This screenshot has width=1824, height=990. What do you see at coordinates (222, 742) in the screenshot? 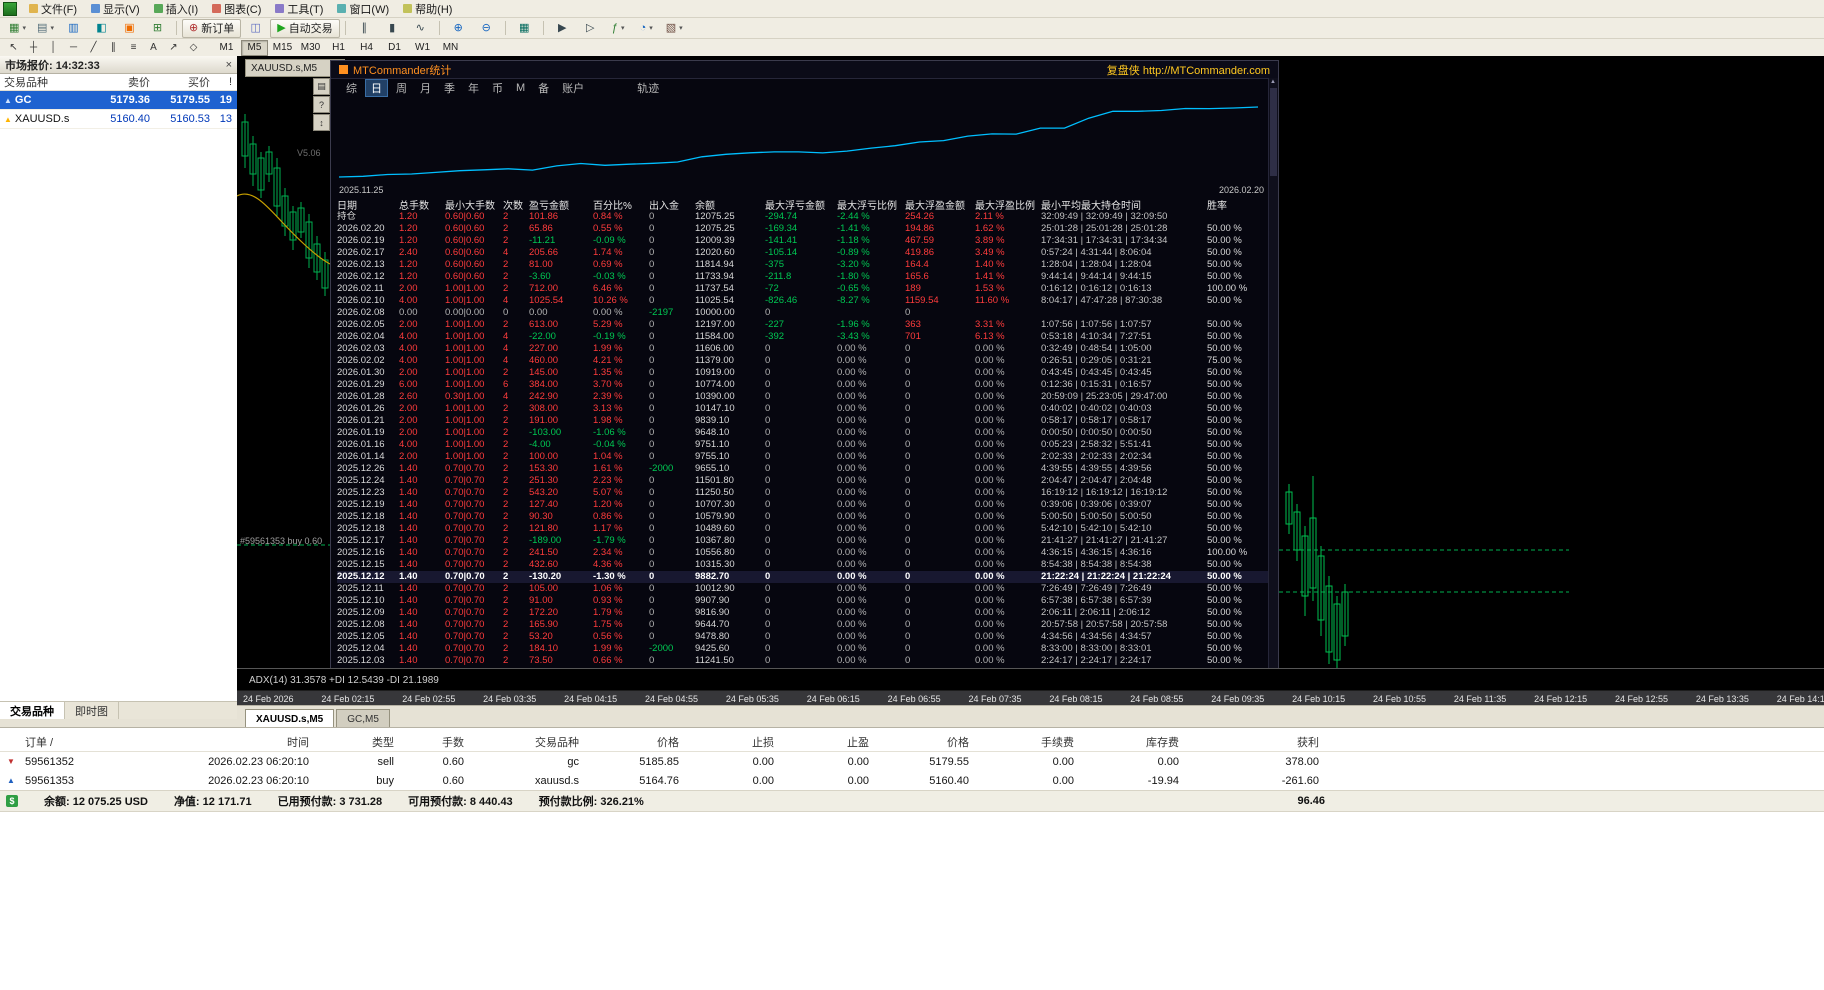
I see `terminal-col-2: 时间` at bounding box center [222, 742].